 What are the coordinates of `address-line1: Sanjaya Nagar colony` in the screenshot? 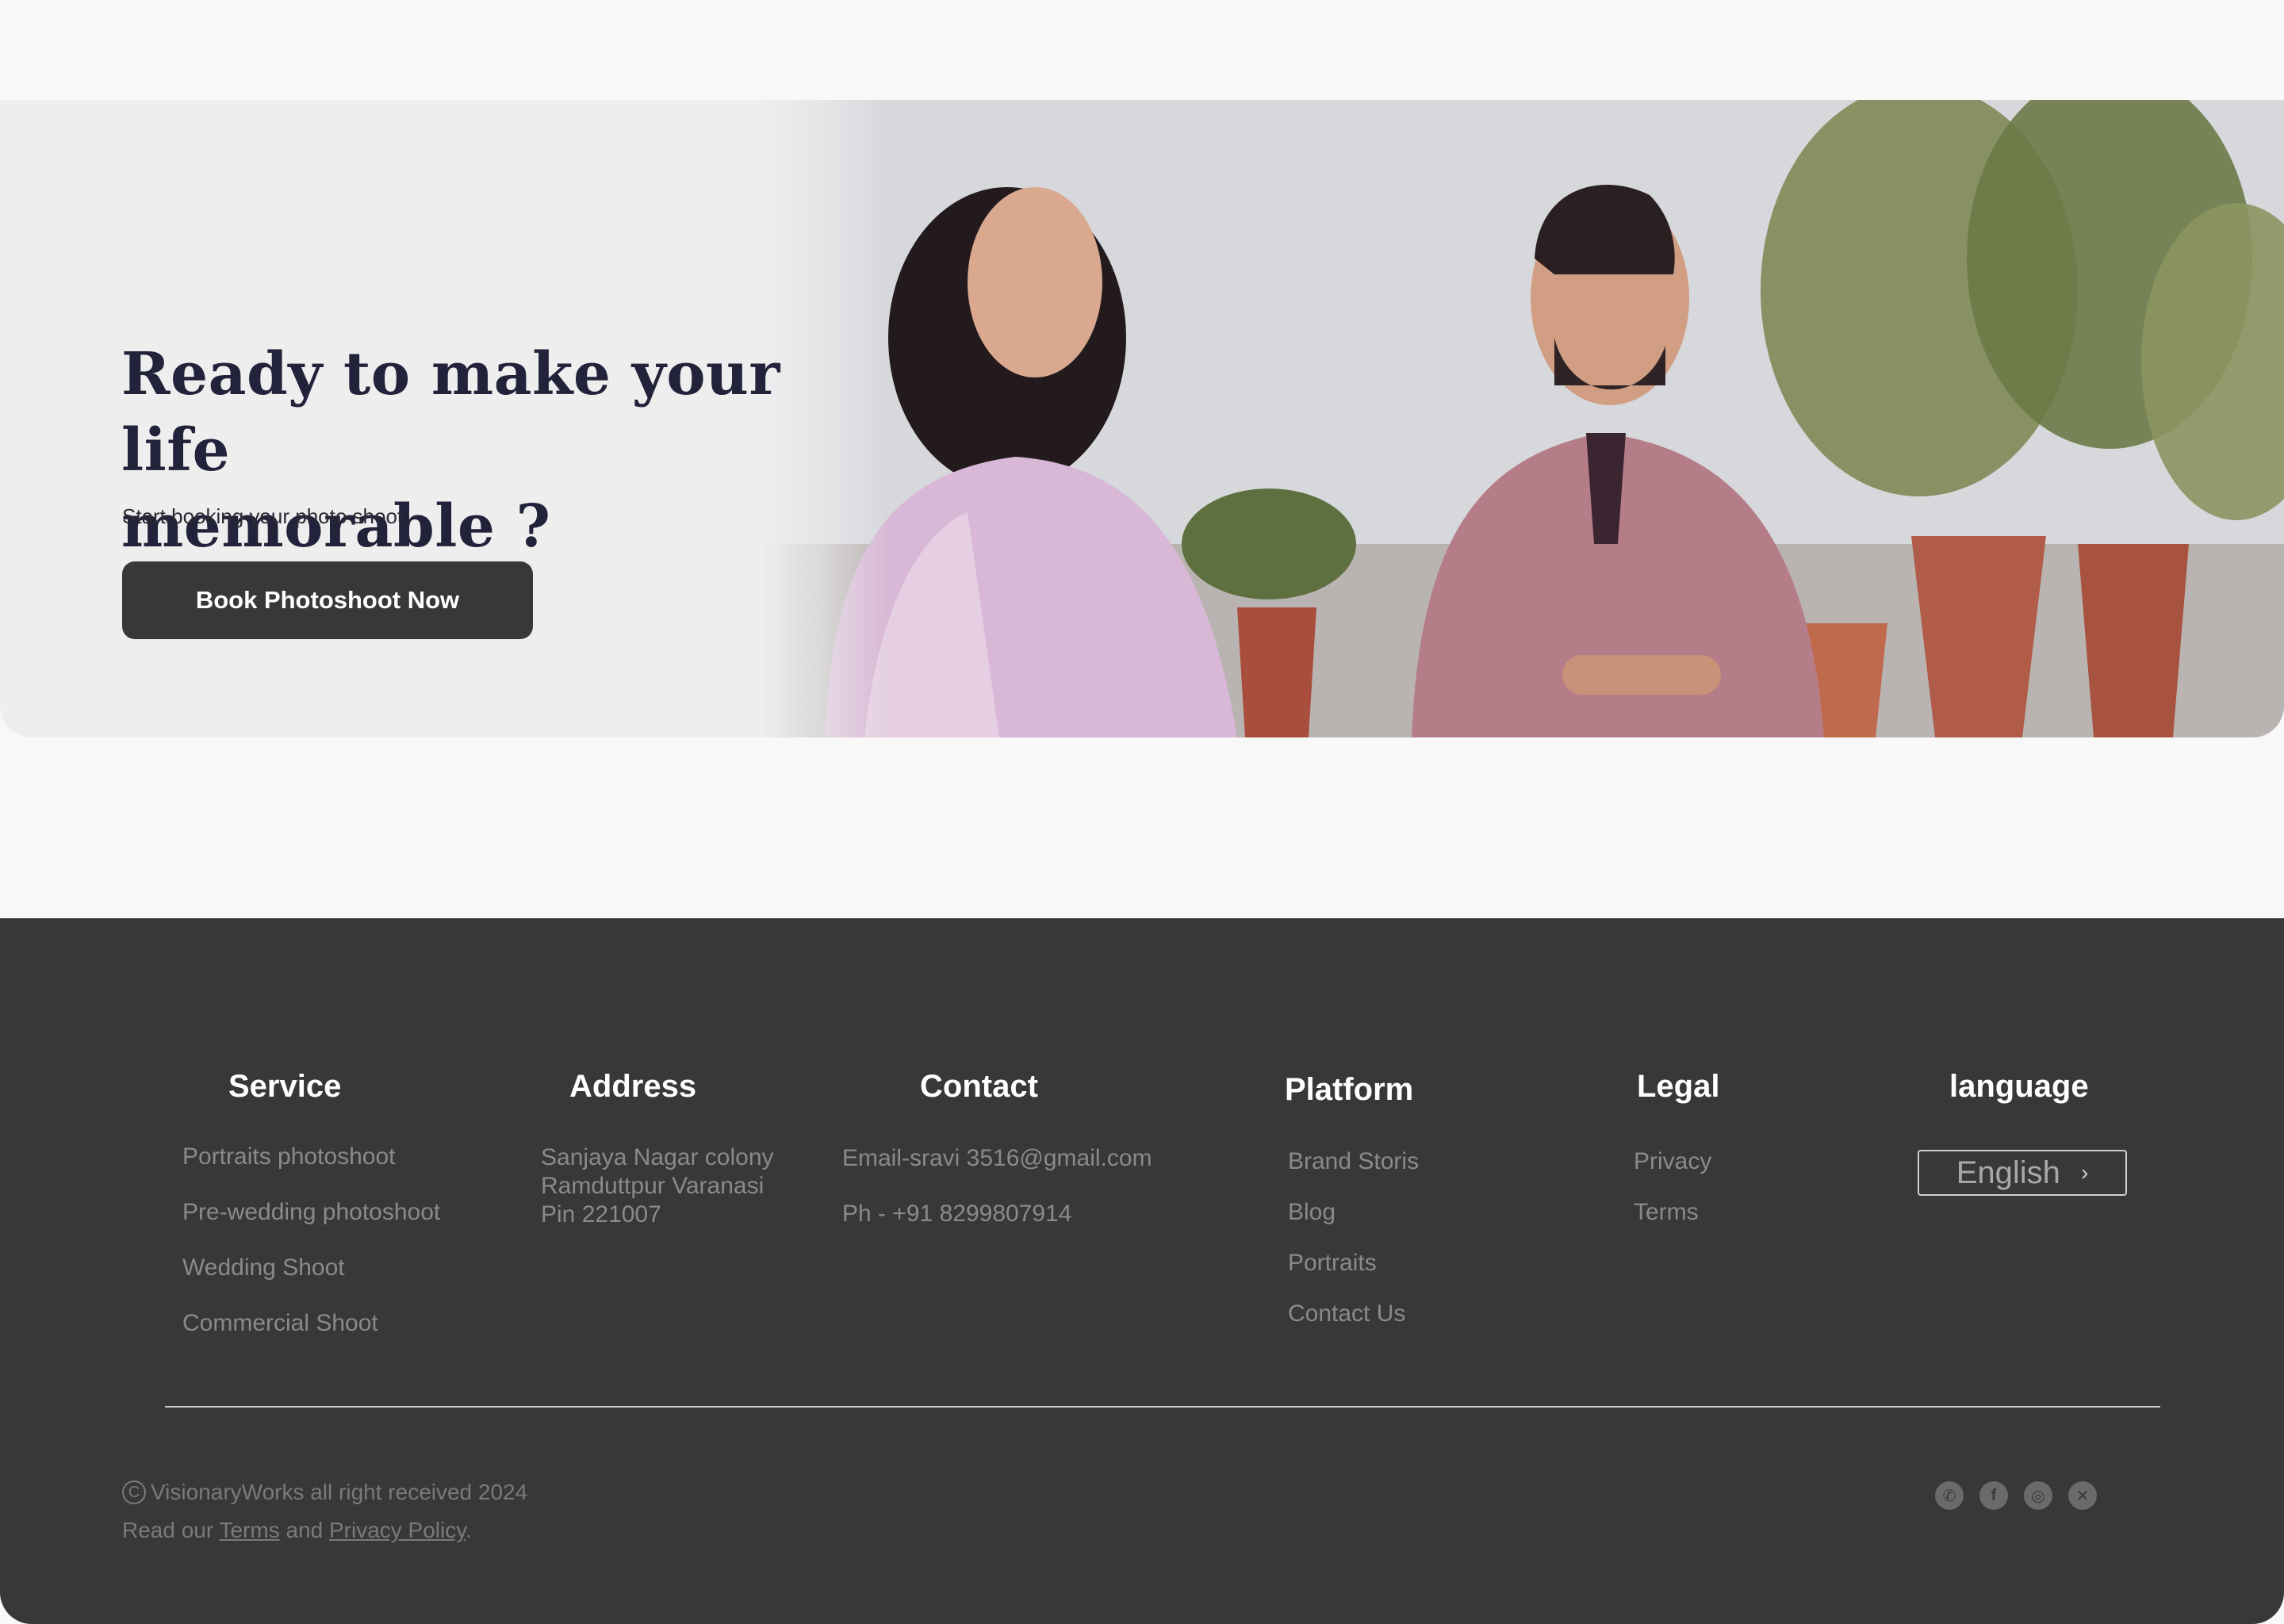 It's located at (657, 1157).